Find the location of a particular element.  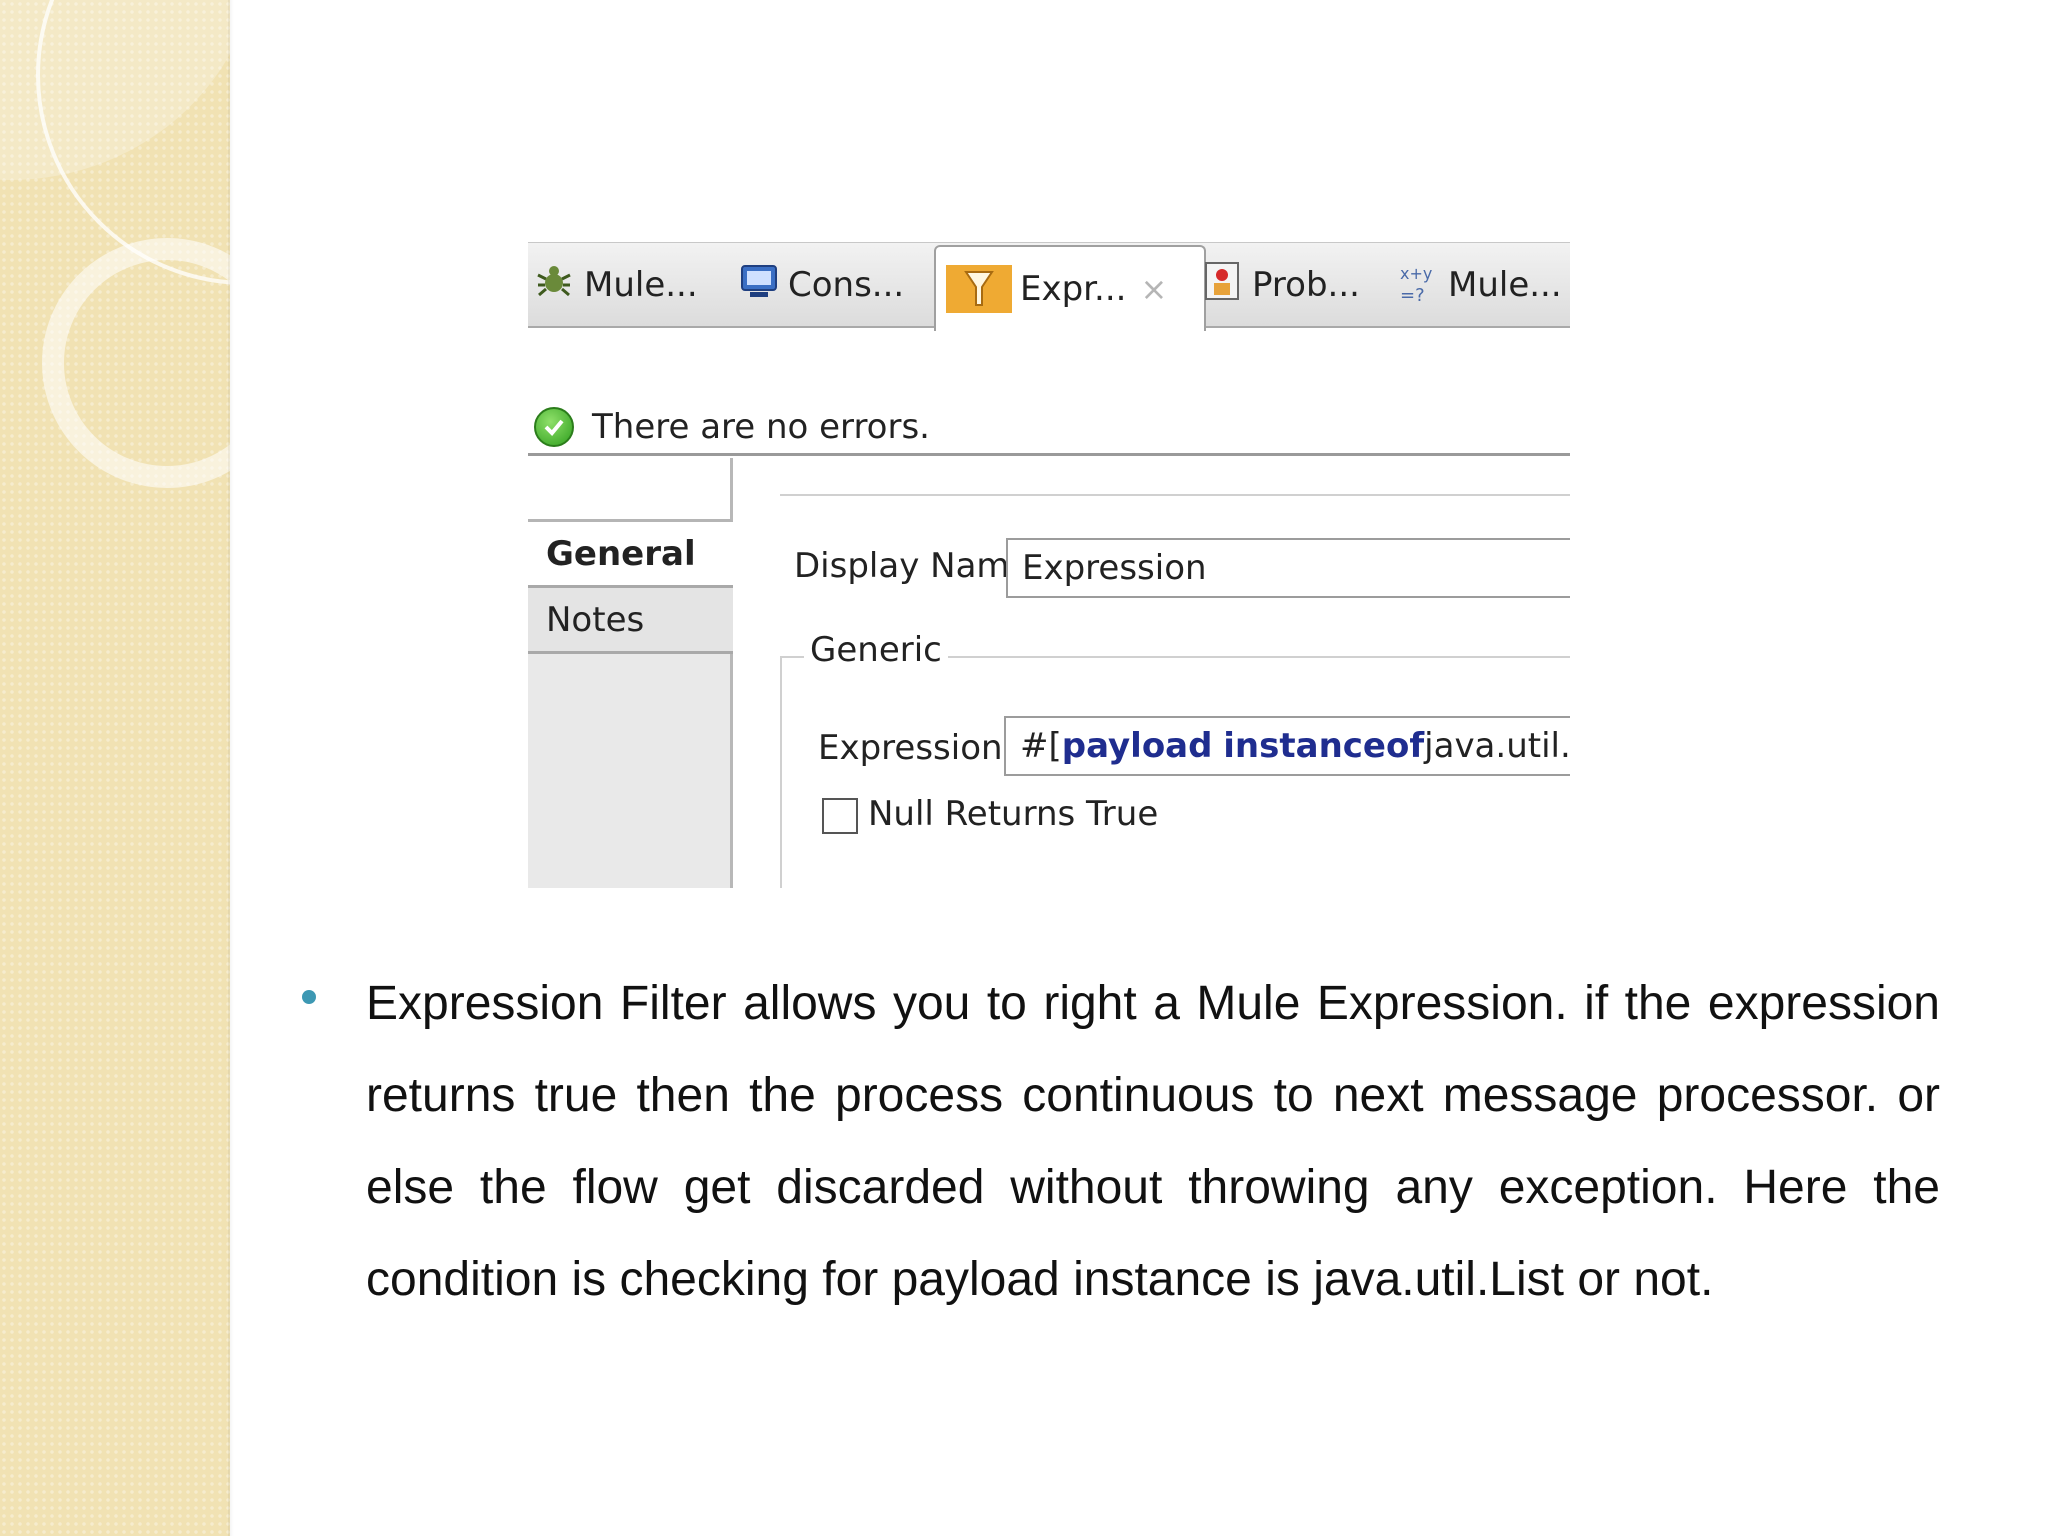

problems-icon is located at coordinates (1223, 285).